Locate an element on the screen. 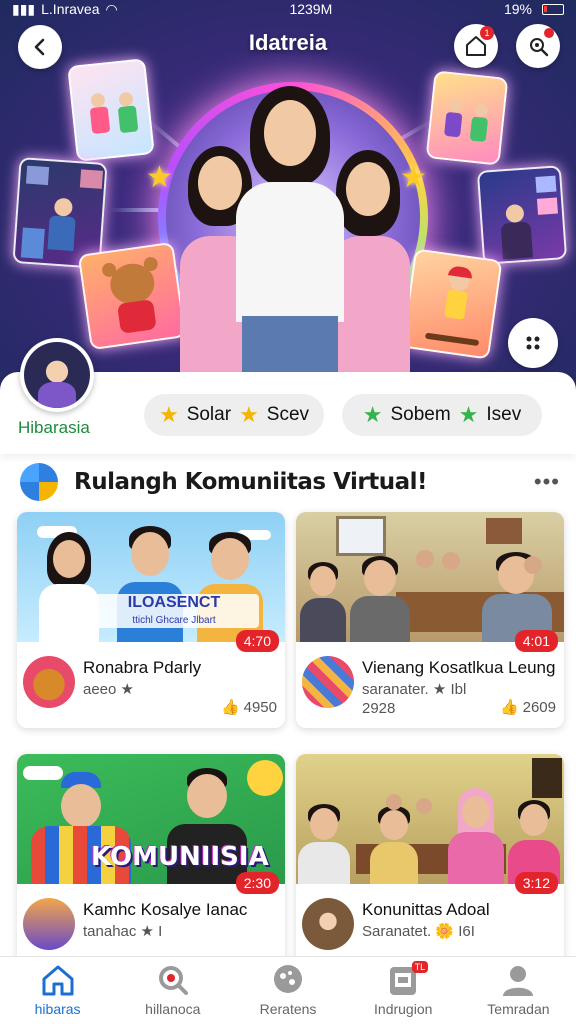 The image size is (576, 1024). nav-item-profile: Temradan is located at coordinates (518, 990).